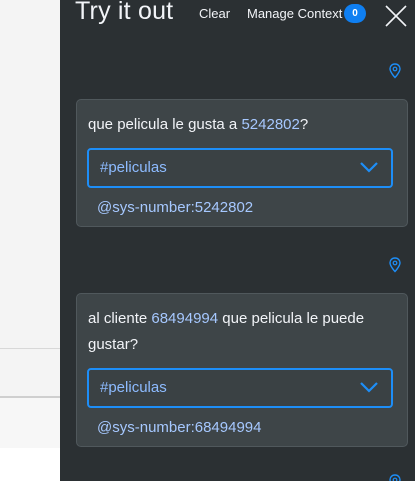 The image size is (415, 481). Describe the element at coordinates (124, 12) in the screenshot. I see `panel-title: Try it out` at that location.